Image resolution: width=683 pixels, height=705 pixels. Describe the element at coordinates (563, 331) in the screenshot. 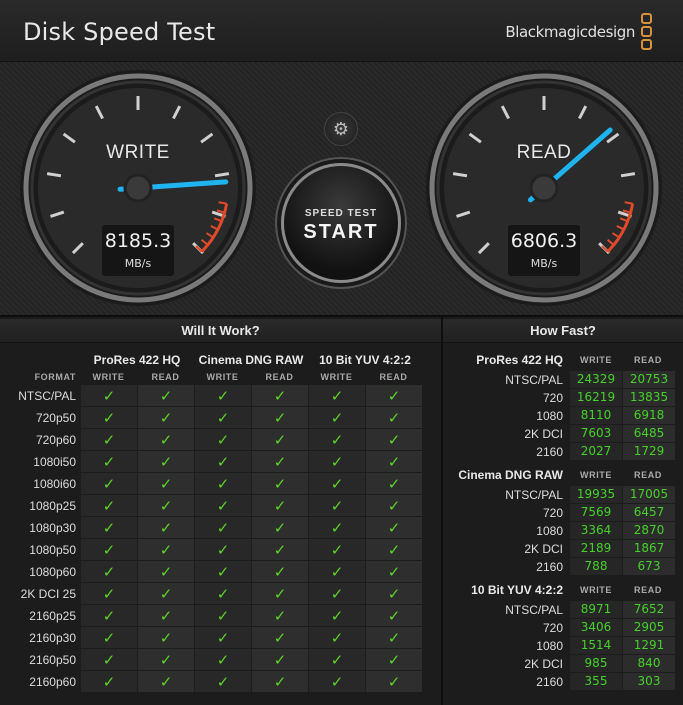

I see `how-fast-header: How Fast?` at that location.